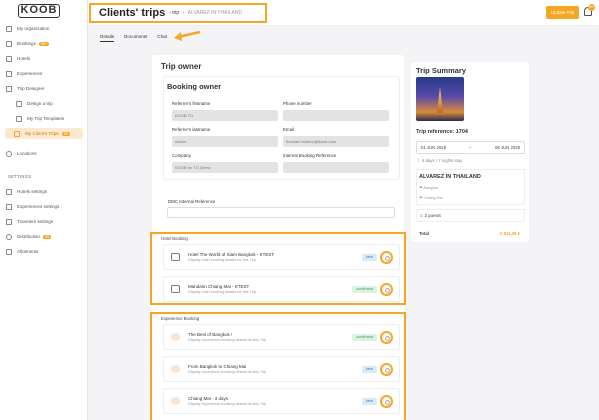 Image resolution: width=599 pixels, height=420 pixels. What do you see at coordinates (181, 66) in the screenshot?
I see `trip-owner-title: Trip owner` at bounding box center [181, 66].